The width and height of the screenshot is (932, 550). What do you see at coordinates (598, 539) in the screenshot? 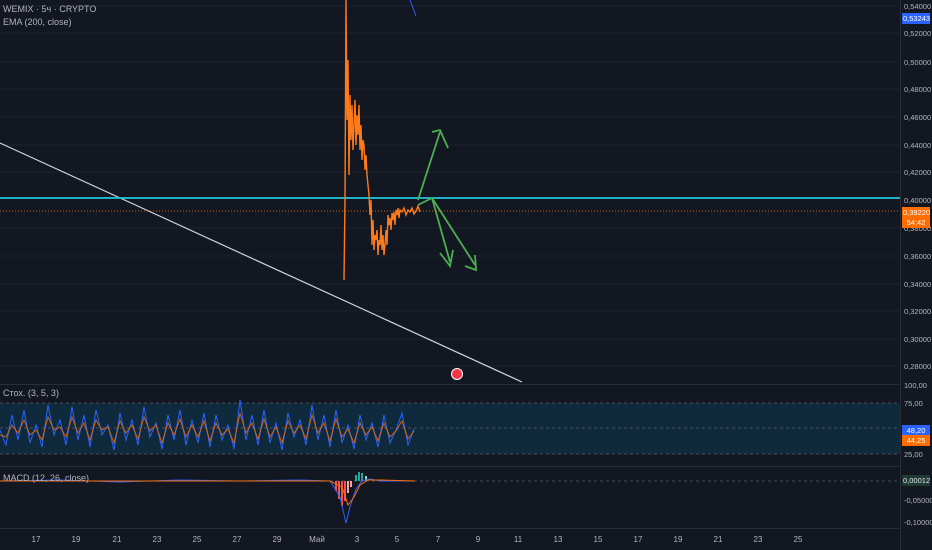
I see `time-label: 15` at bounding box center [598, 539].